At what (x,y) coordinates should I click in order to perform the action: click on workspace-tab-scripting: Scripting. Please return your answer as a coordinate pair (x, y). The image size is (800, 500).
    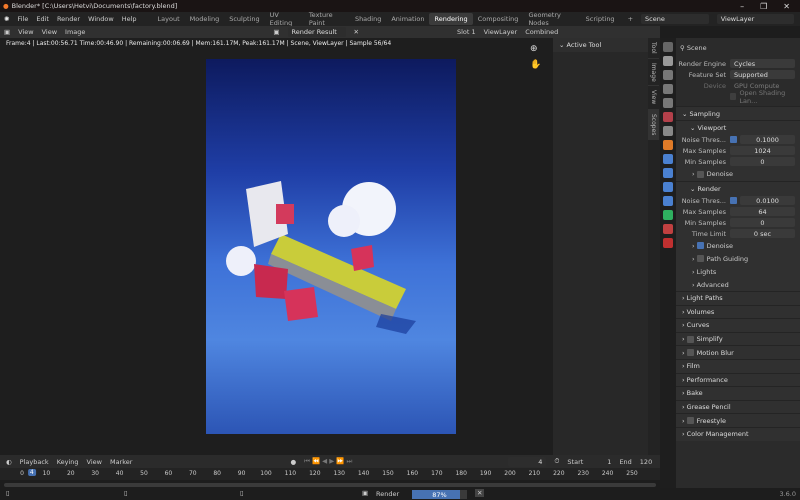
    Looking at the image, I should click on (600, 19).